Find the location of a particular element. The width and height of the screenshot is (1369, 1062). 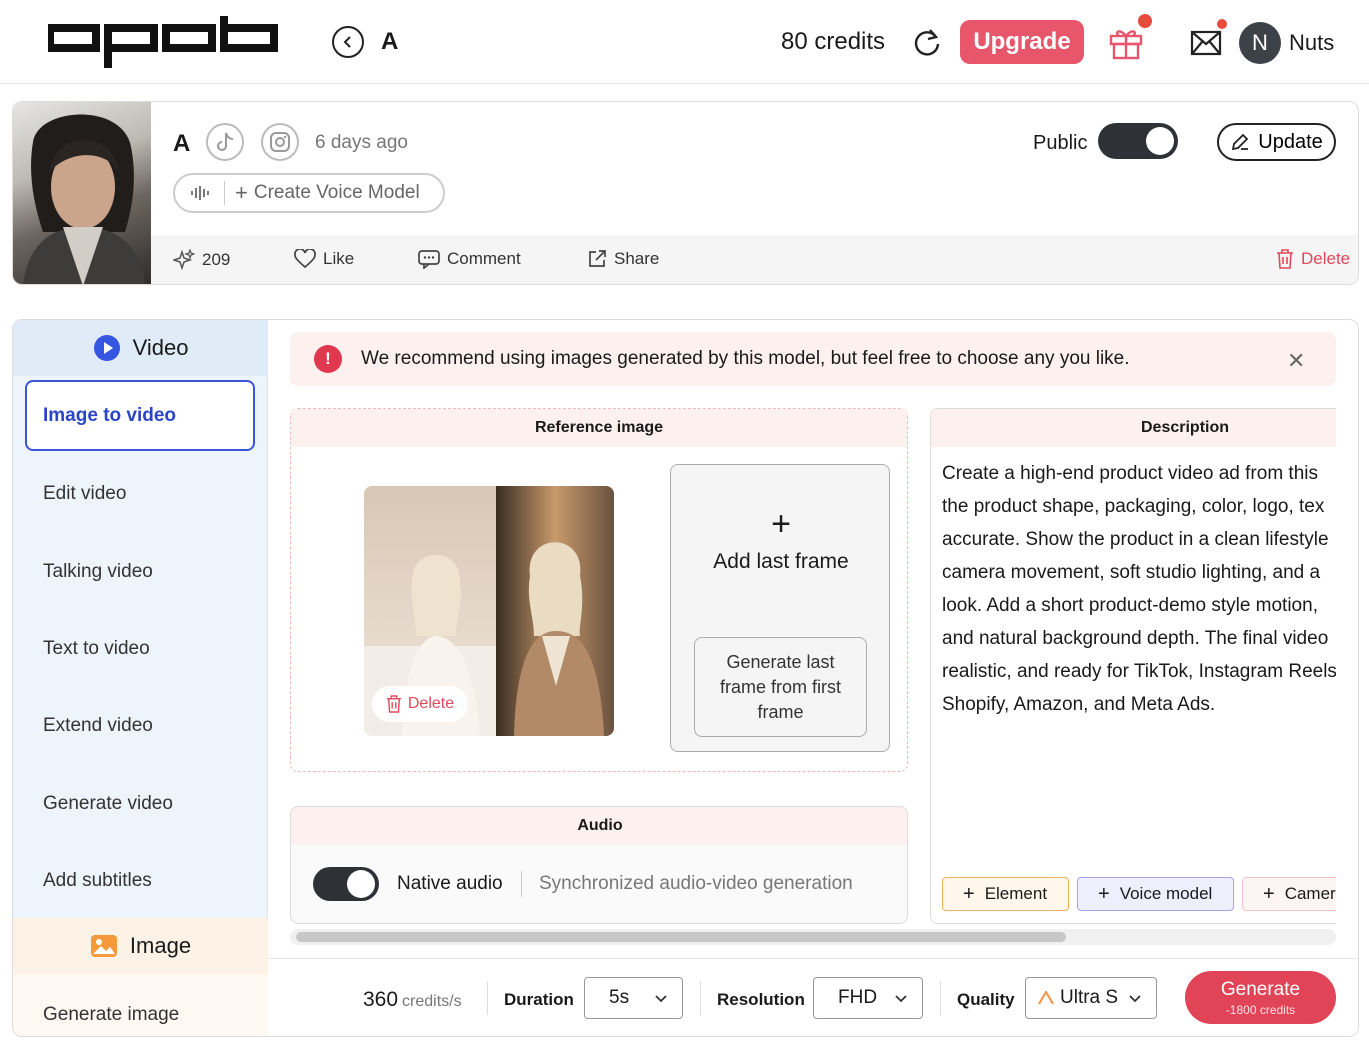

video-section-heading: Video is located at coordinates (140, 348).